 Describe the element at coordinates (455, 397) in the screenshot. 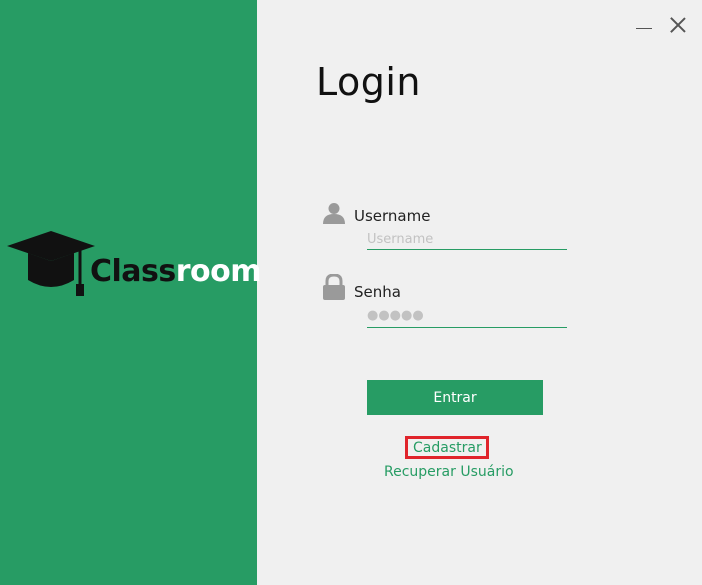

I see `enter-button: Entrar` at that location.